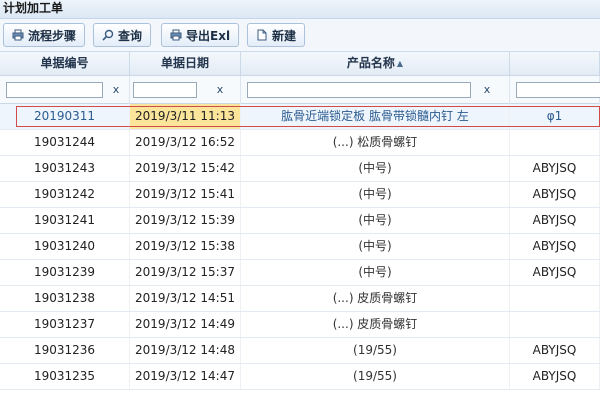  What do you see at coordinates (185, 246) in the screenshot?
I see `cell-doc-date: 2019/3/12 15:38` at bounding box center [185, 246].